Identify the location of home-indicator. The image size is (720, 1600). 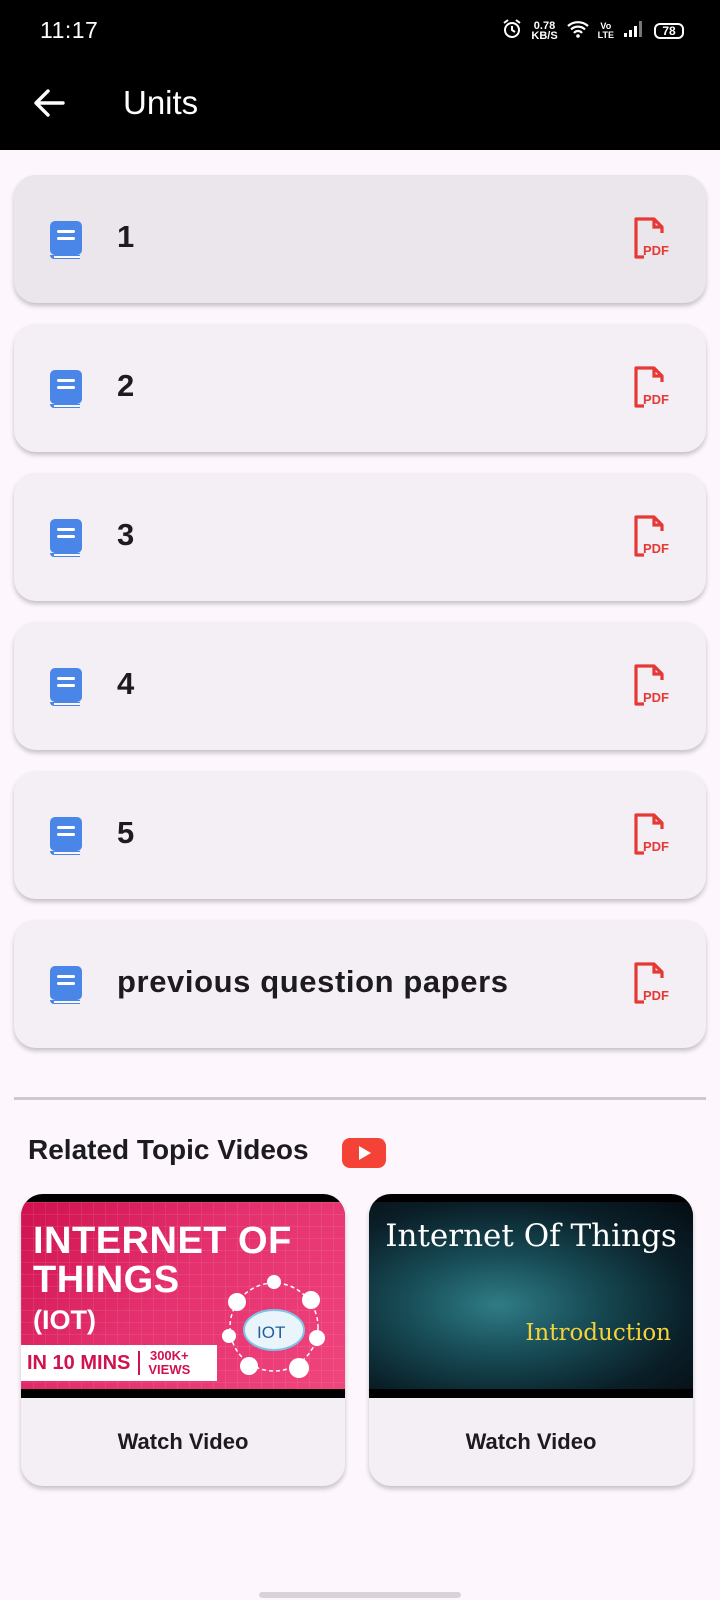
(360, 1595).